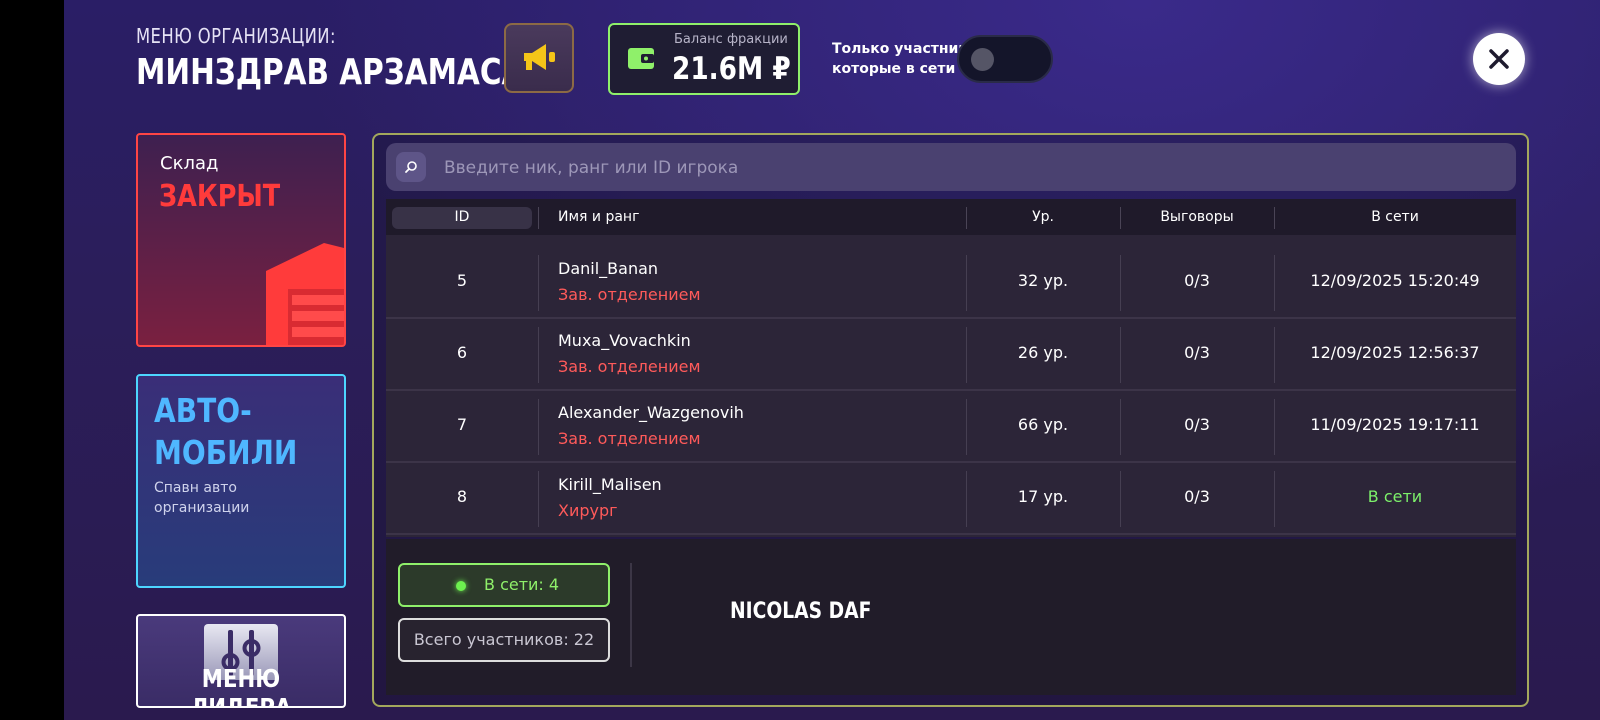 The image size is (1600, 720). I want to click on faction-balance: Баланс фракции 21.6M ₽, so click(704, 59).